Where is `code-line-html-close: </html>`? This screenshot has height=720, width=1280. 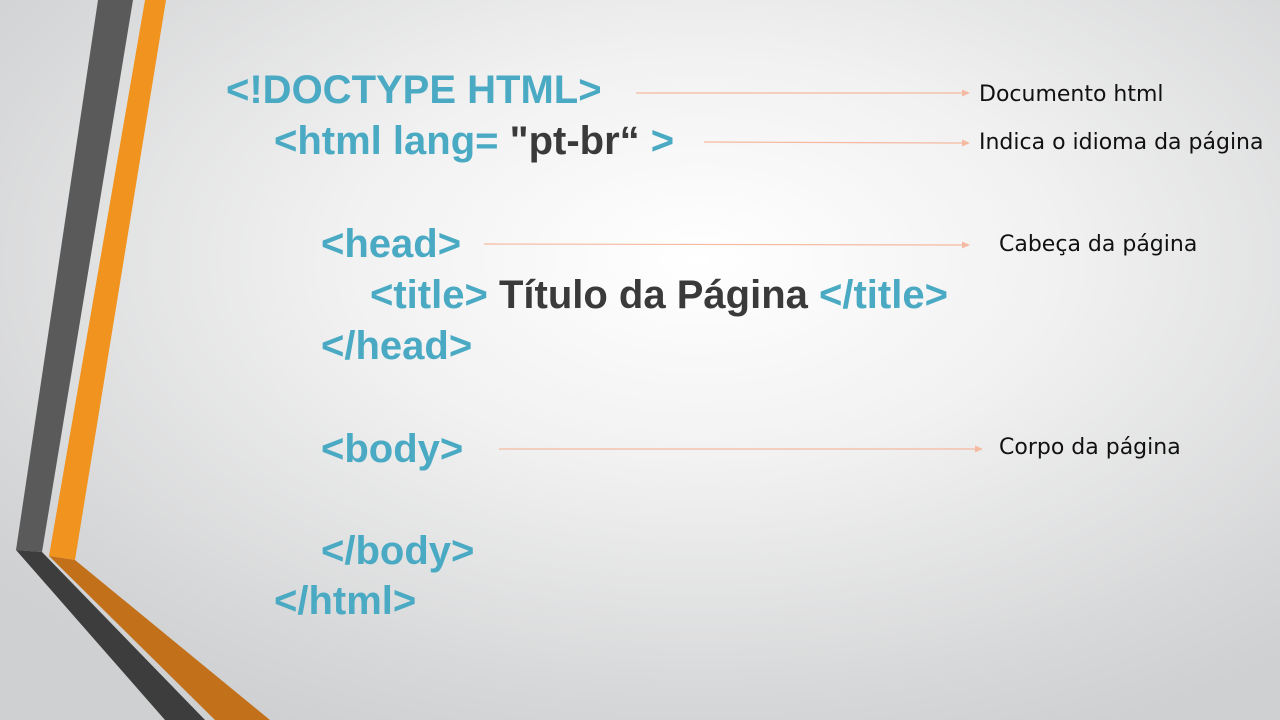 code-line-html-close: </html> is located at coordinates (345, 601).